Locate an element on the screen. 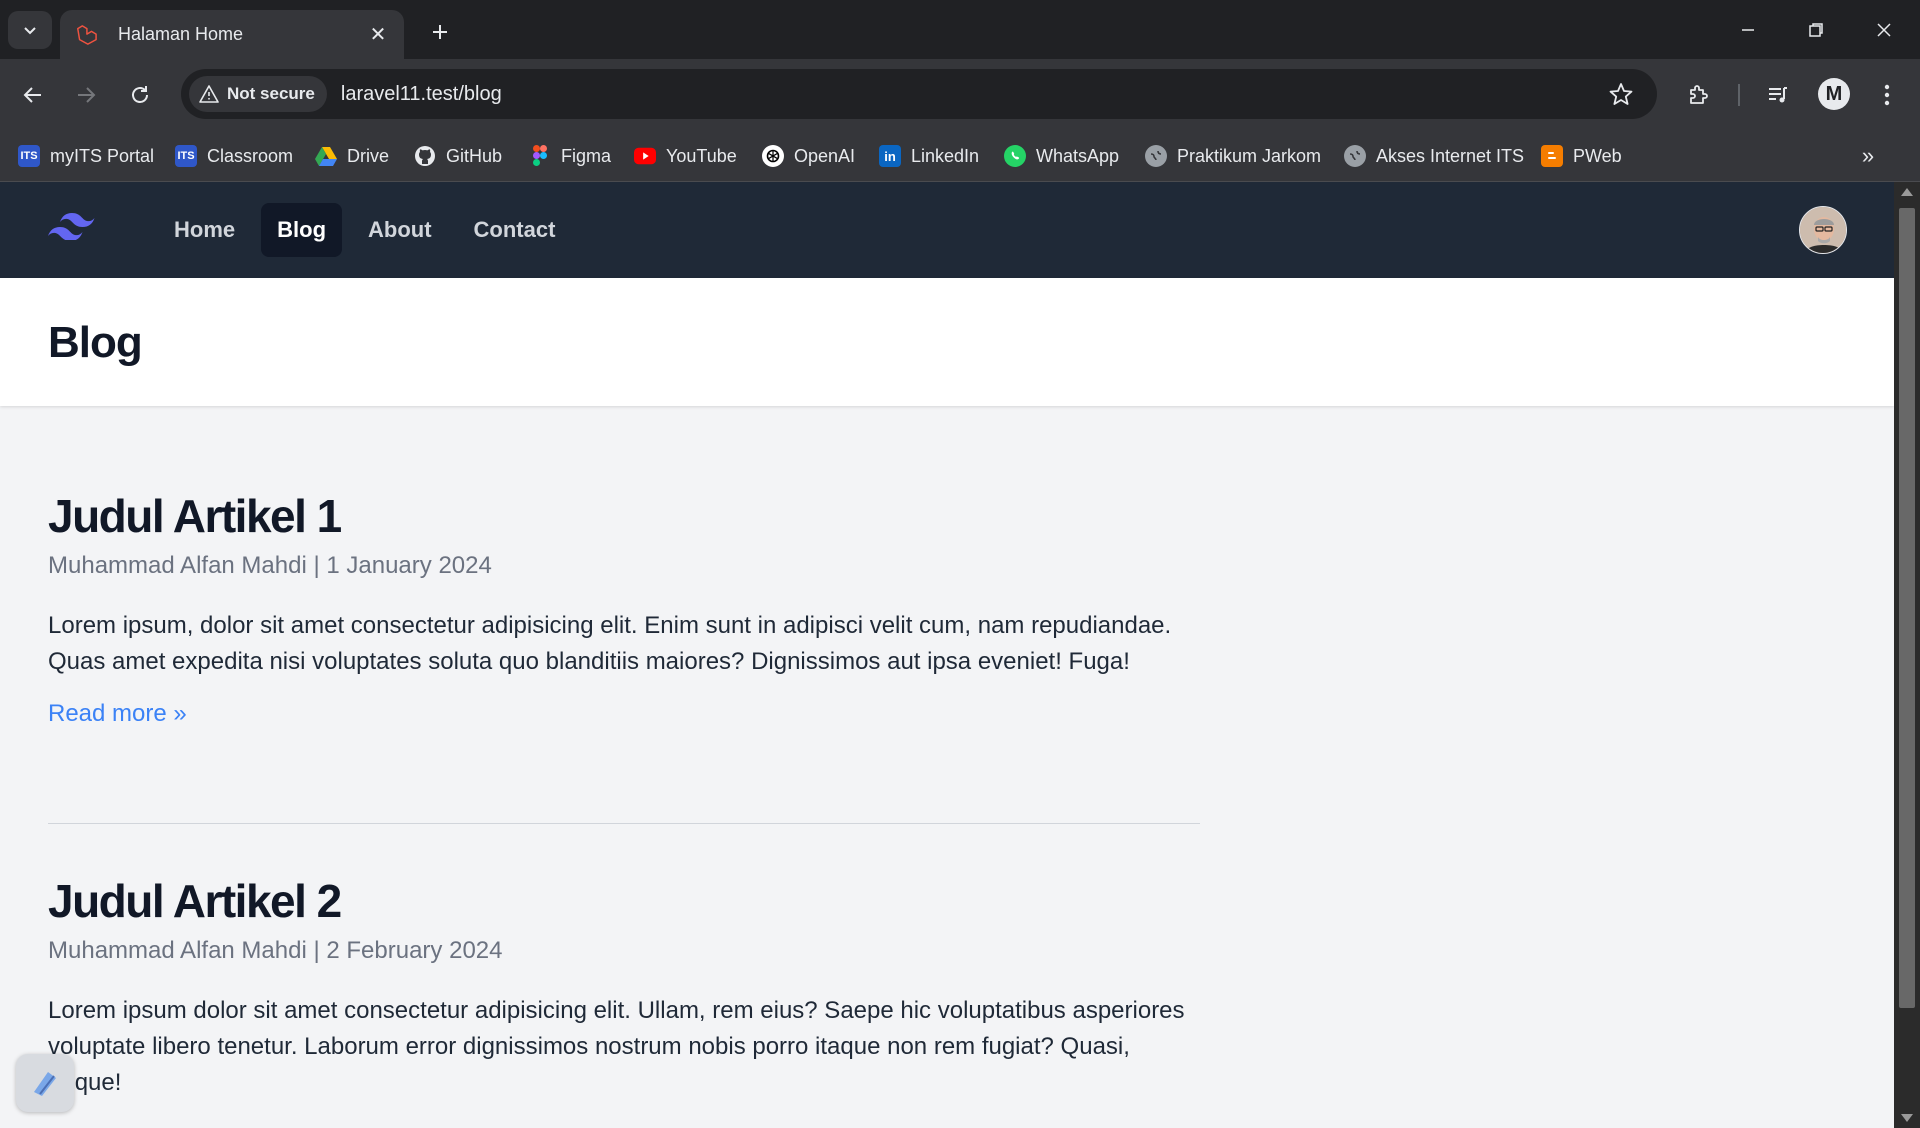 Image resolution: width=1920 pixels, height=1128 pixels. bookmark-youtube: YouTube is located at coordinates (685, 156).